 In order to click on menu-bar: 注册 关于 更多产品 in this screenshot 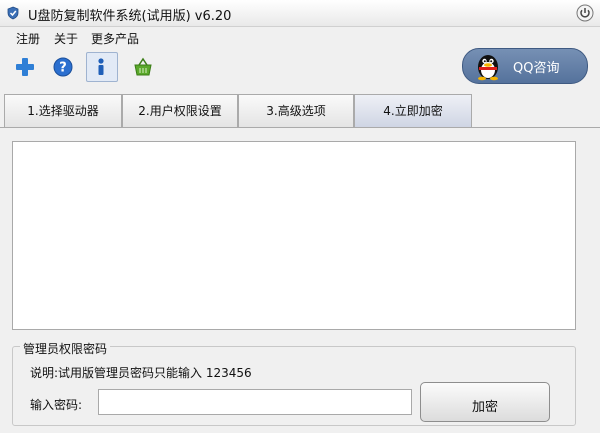, I will do `click(300, 38)`.